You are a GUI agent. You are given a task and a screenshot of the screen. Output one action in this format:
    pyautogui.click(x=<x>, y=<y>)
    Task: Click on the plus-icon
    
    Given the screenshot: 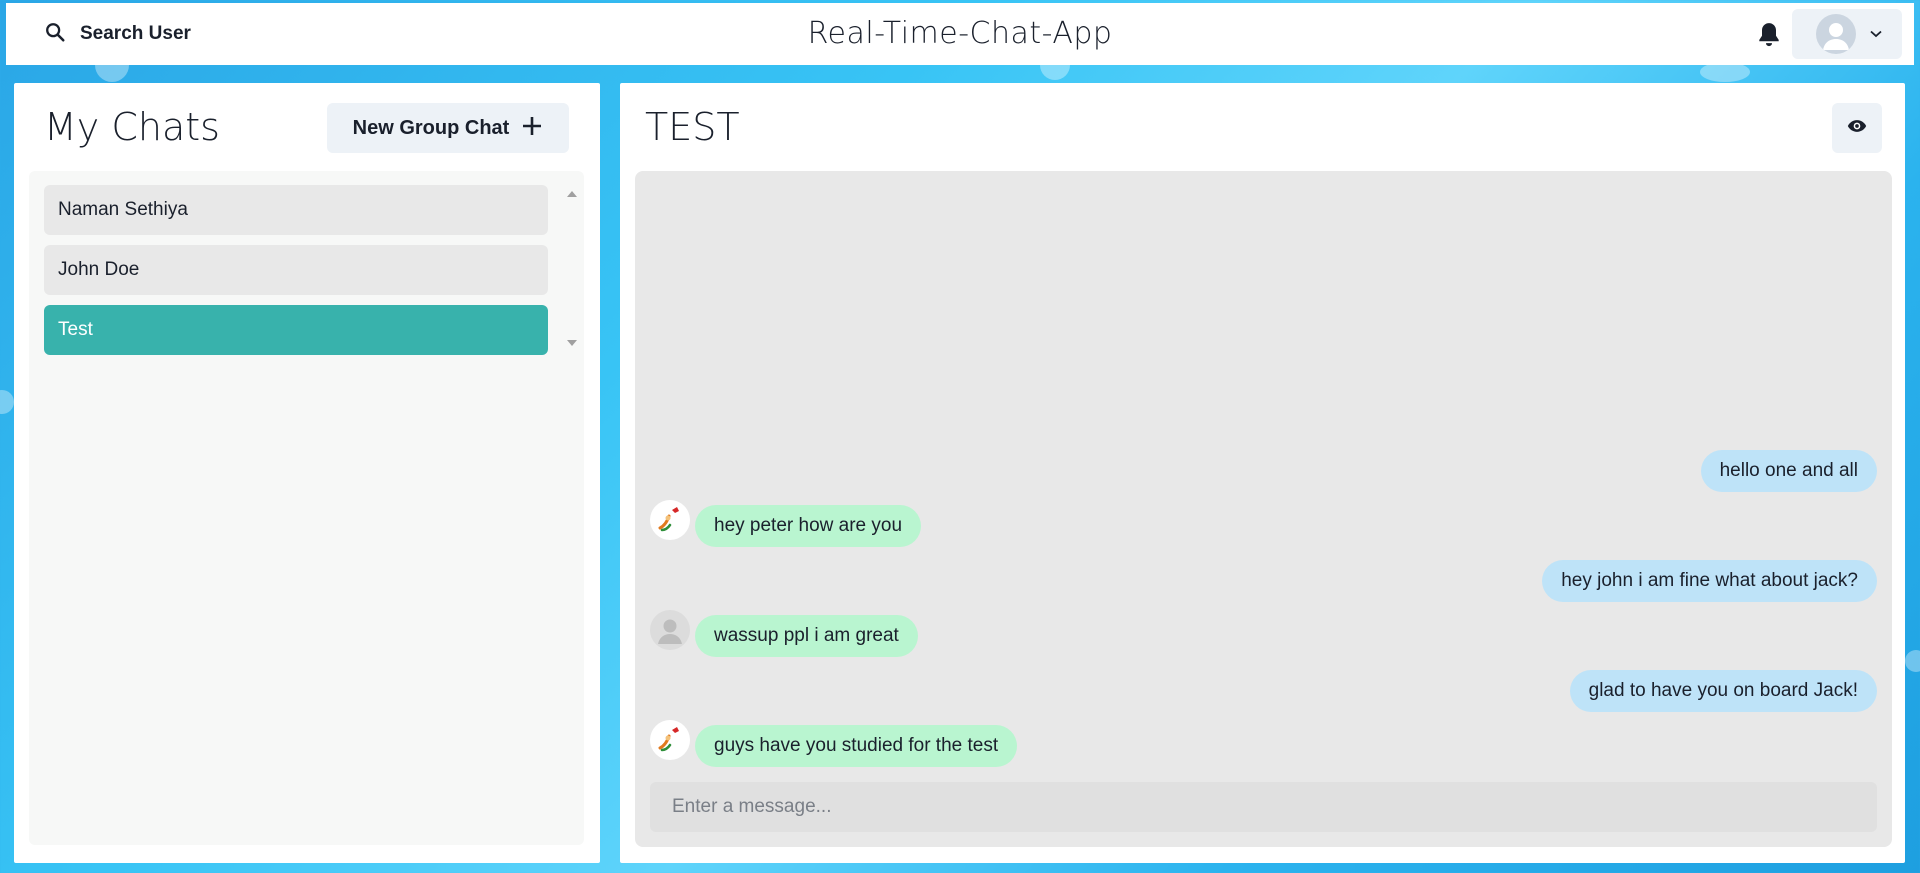 What is the action you would take?
    pyautogui.click(x=532, y=128)
    